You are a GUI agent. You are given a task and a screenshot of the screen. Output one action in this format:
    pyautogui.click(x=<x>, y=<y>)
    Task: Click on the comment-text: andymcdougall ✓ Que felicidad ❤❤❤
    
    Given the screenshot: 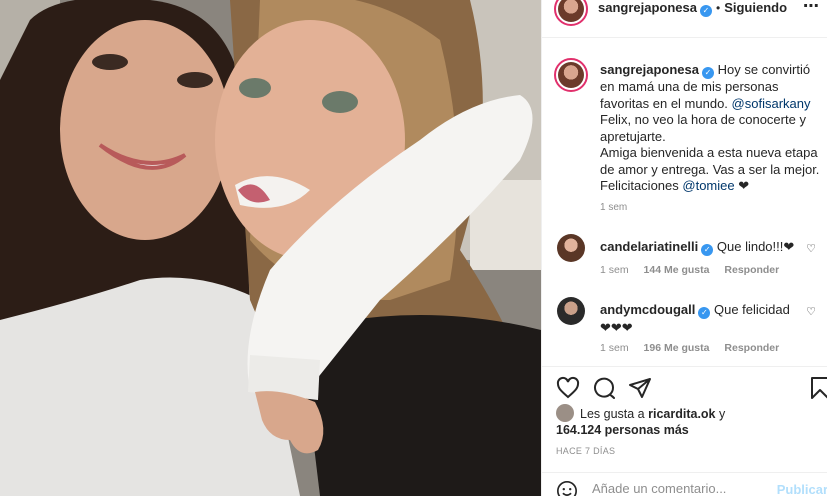 What is the action you would take?
    pyautogui.click(x=700, y=318)
    